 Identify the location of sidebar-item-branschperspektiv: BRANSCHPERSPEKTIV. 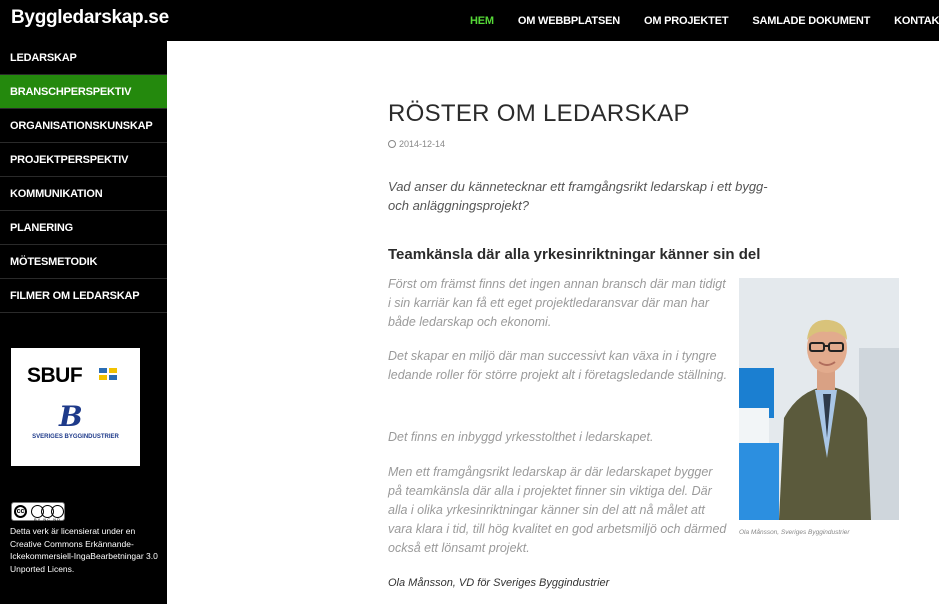
(83, 92).